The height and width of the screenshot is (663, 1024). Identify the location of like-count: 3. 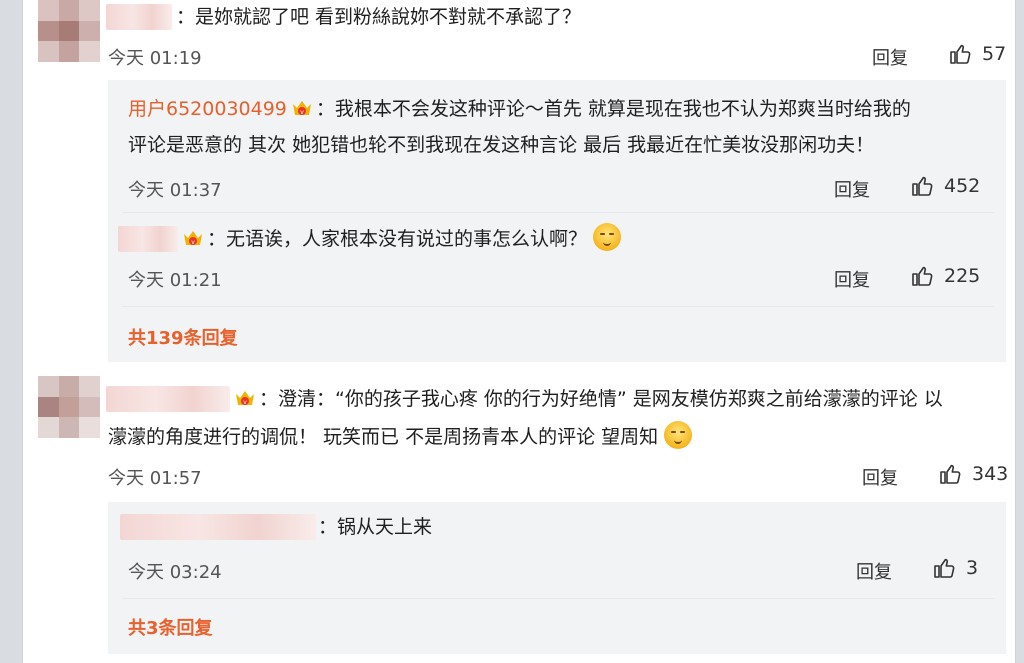
(972, 568).